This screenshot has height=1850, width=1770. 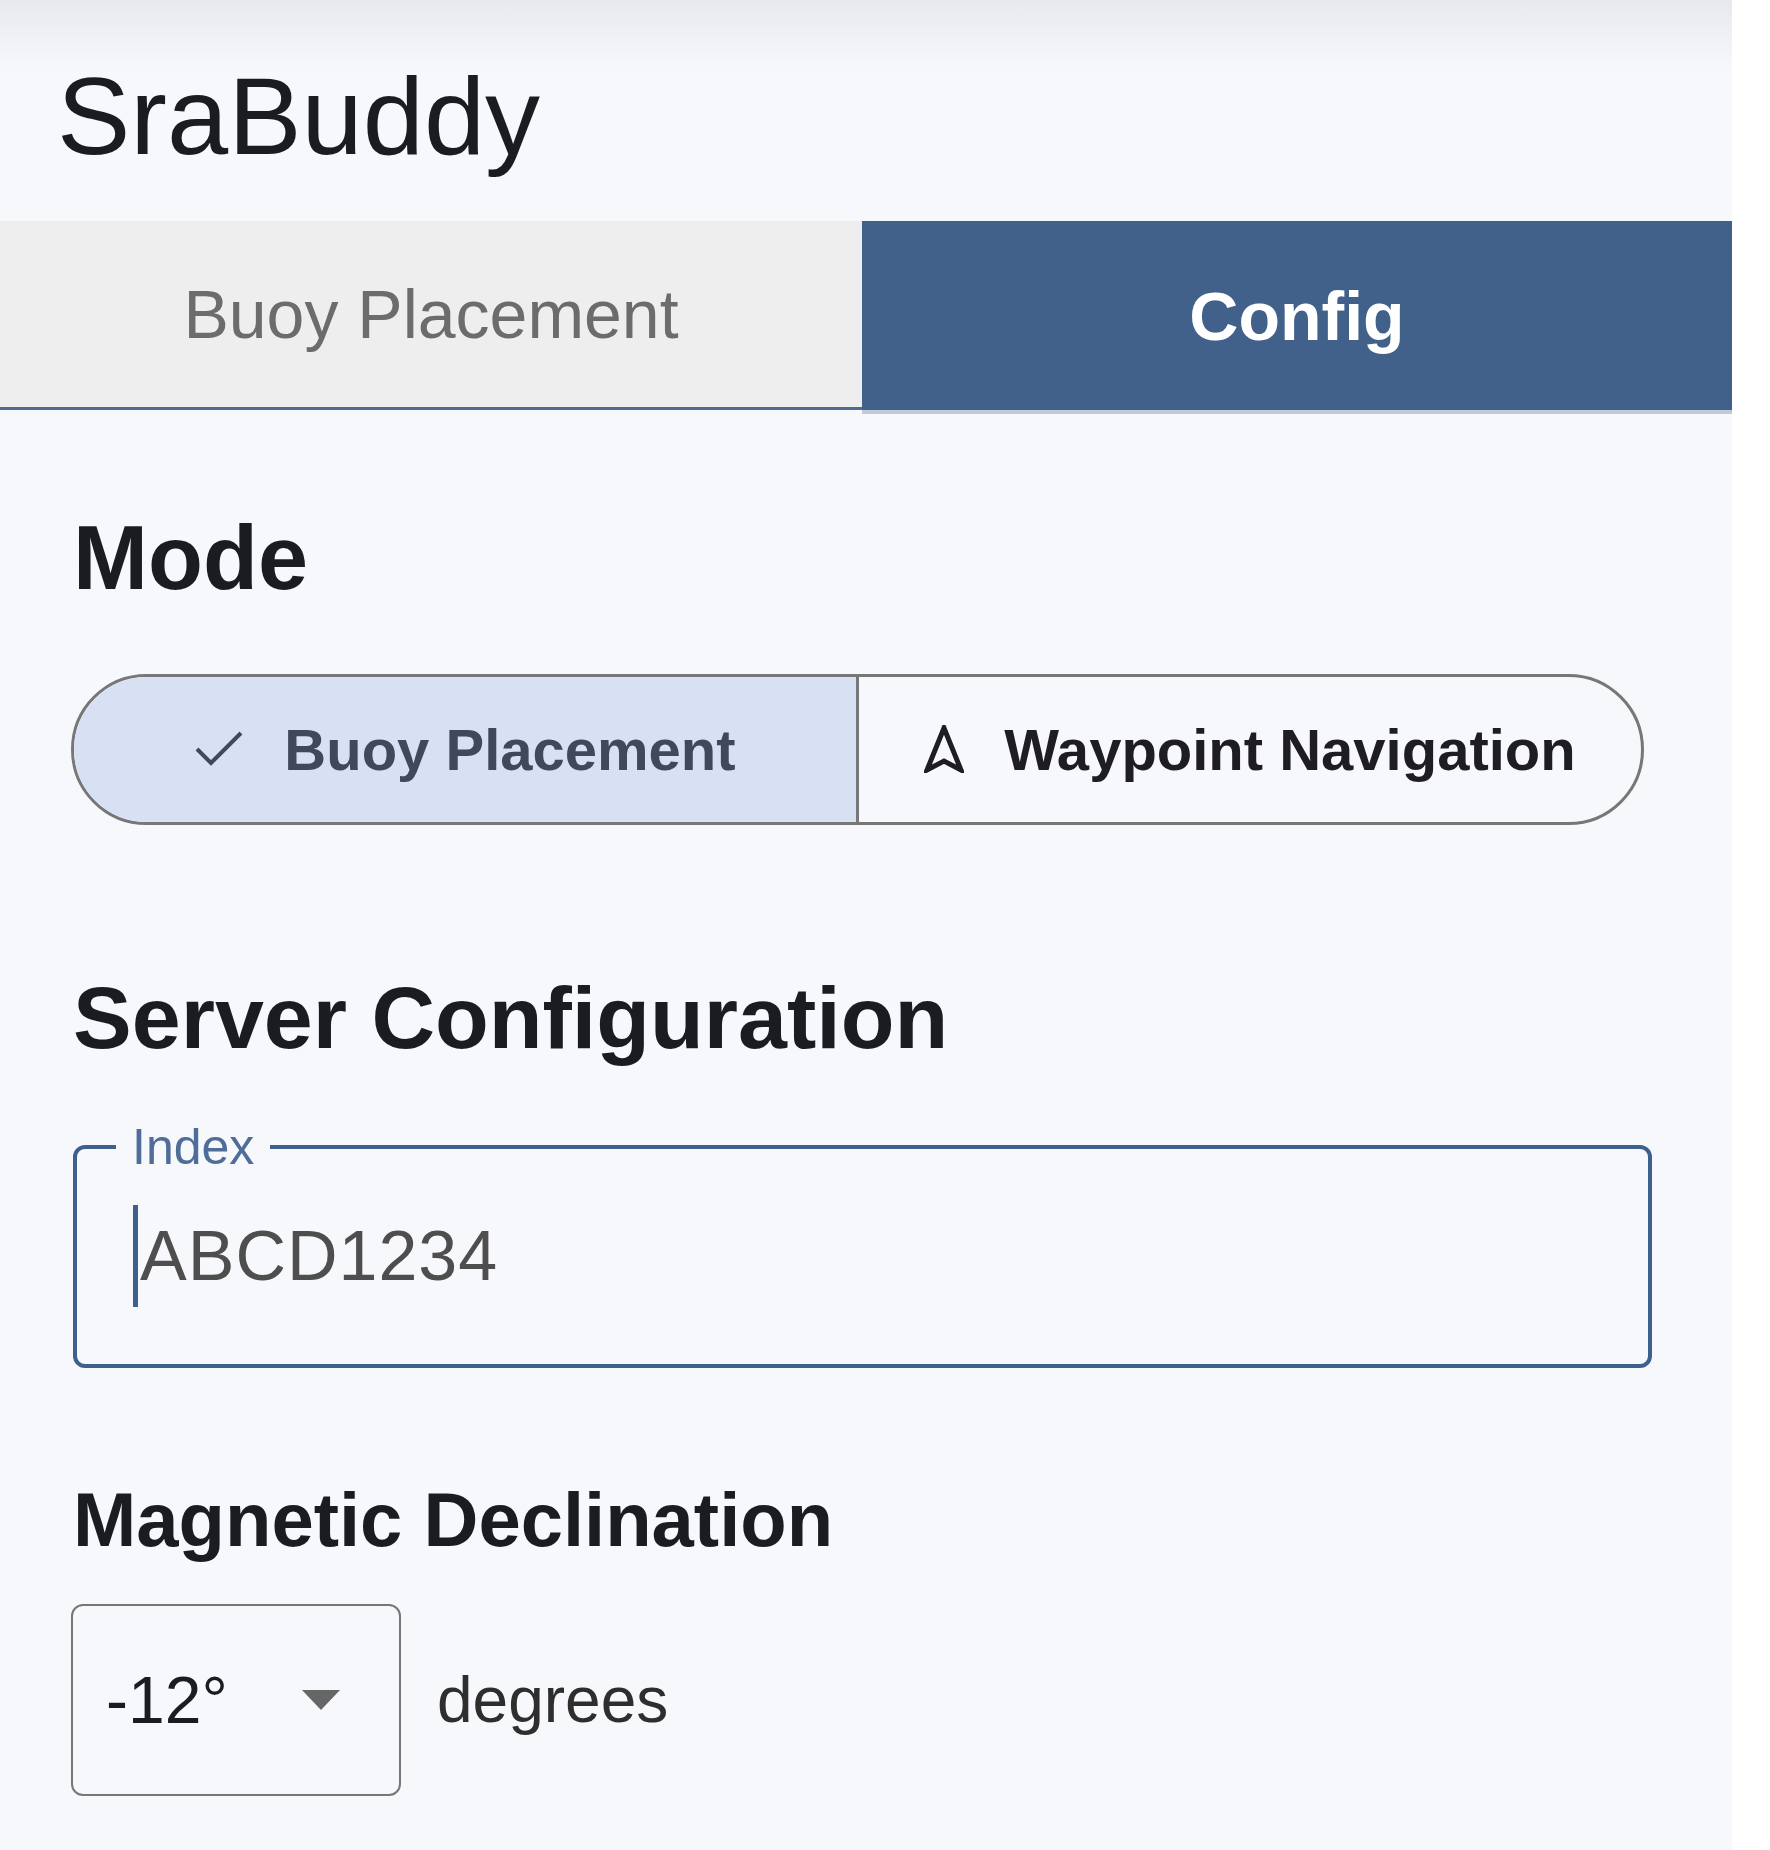 What do you see at coordinates (219, 749) in the screenshot?
I see `check-icon` at bounding box center [219, 749].